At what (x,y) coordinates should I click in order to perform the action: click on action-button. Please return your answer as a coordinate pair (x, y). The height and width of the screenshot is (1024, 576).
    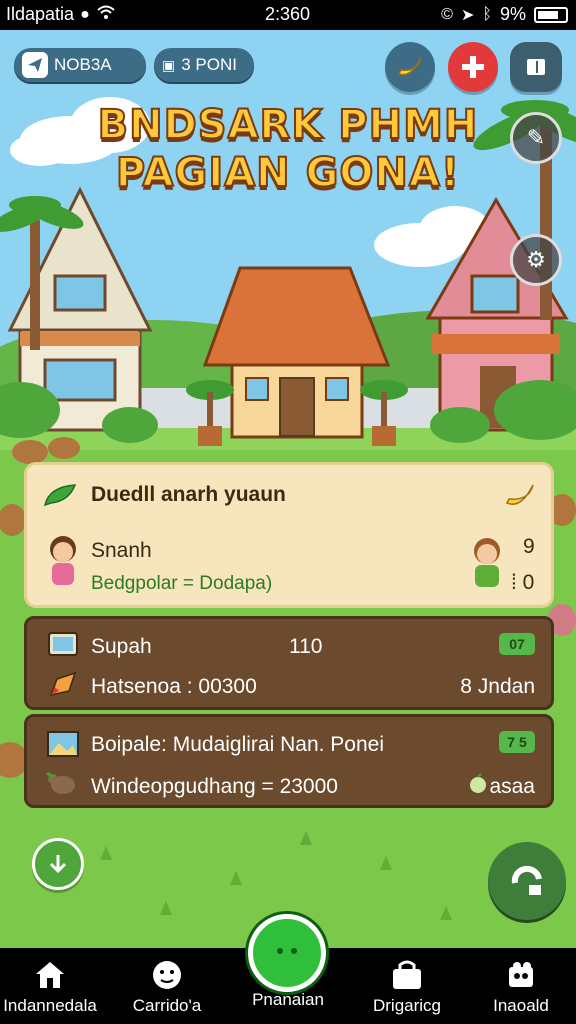
    Looking at the image, I should click on (527, 881).